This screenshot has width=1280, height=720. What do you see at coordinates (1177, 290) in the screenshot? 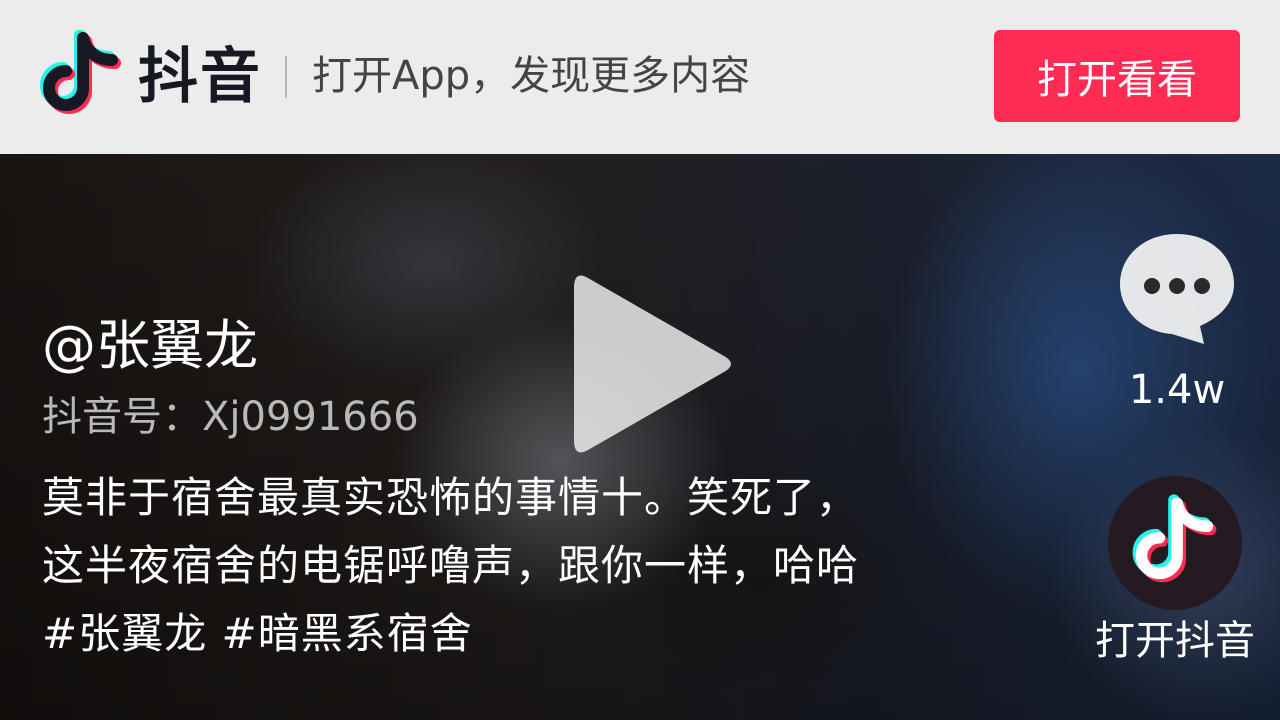
I see `comment-icon` at bounding box center [1177, 290].